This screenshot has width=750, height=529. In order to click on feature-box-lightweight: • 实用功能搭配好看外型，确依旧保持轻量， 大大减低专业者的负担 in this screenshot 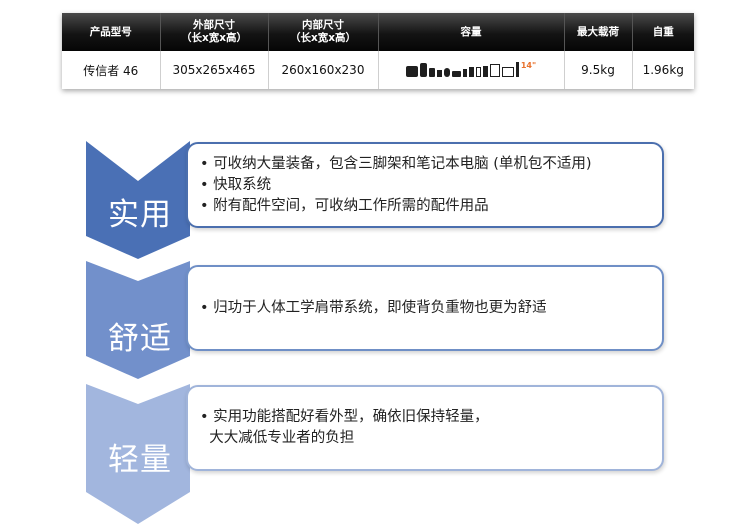, I will do `click(425, 428)`.